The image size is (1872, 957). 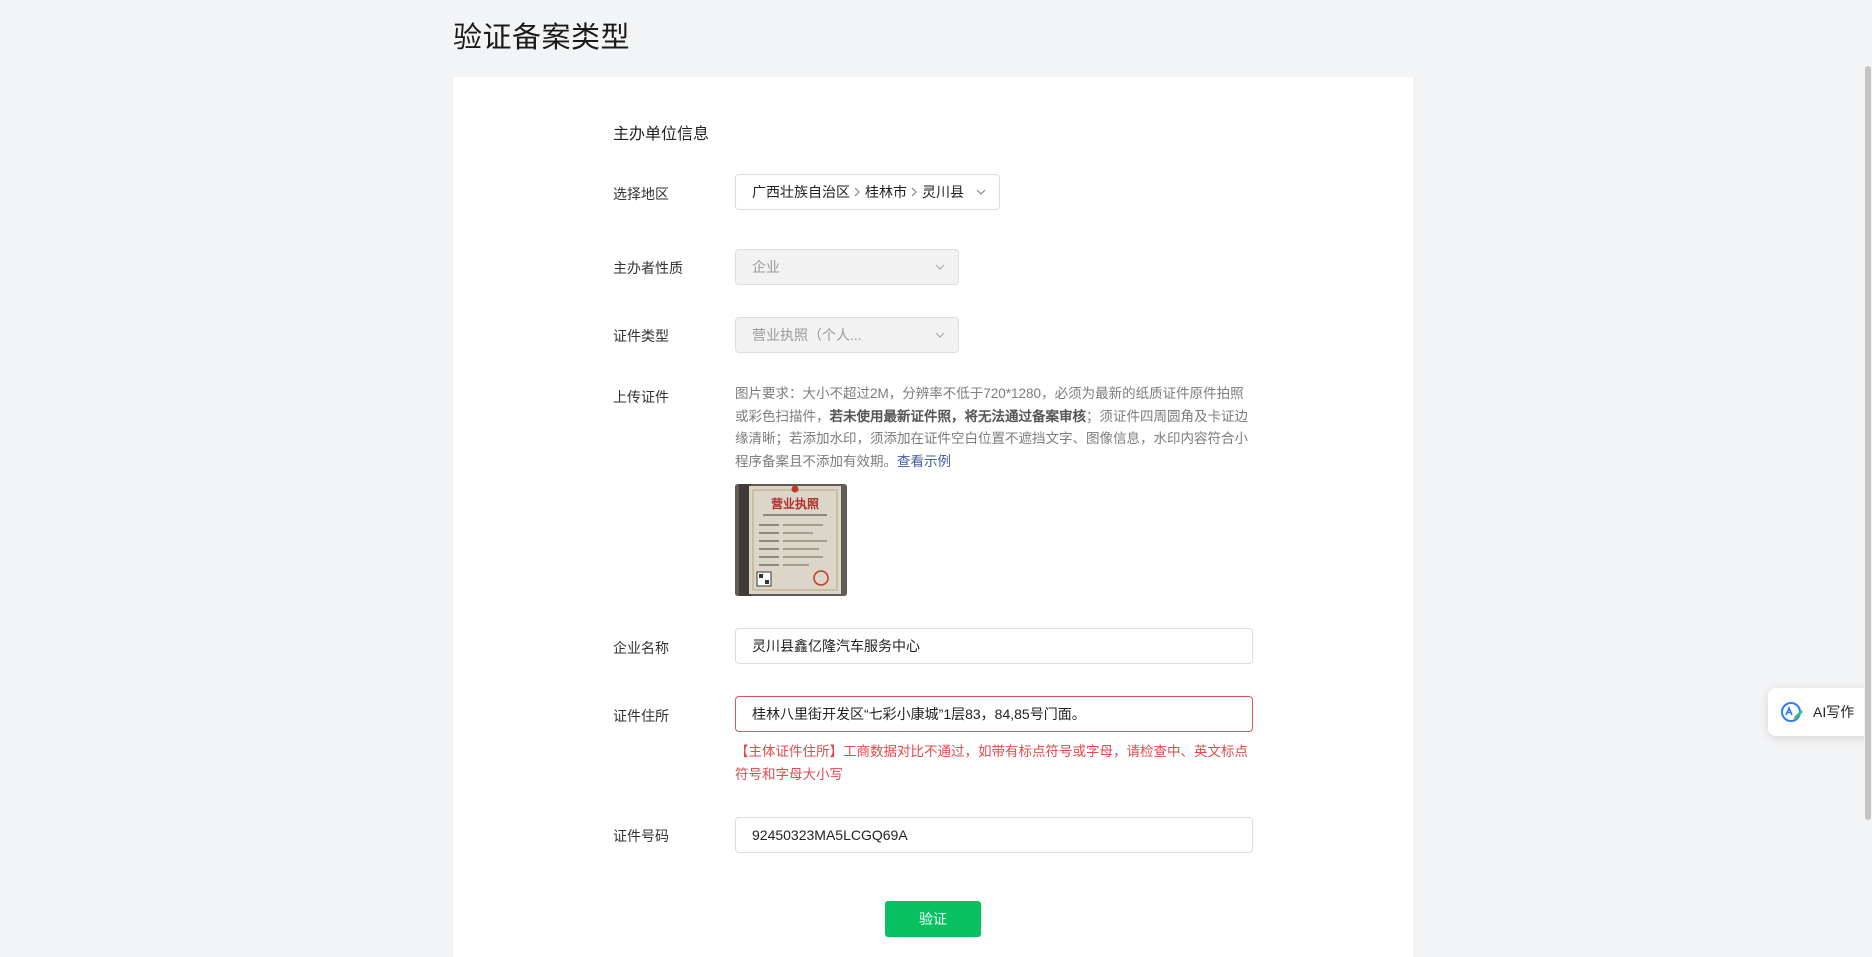 I want to click on cert-number-value: 92450323MA5LCGQ69A, so click(x=830, y=835).